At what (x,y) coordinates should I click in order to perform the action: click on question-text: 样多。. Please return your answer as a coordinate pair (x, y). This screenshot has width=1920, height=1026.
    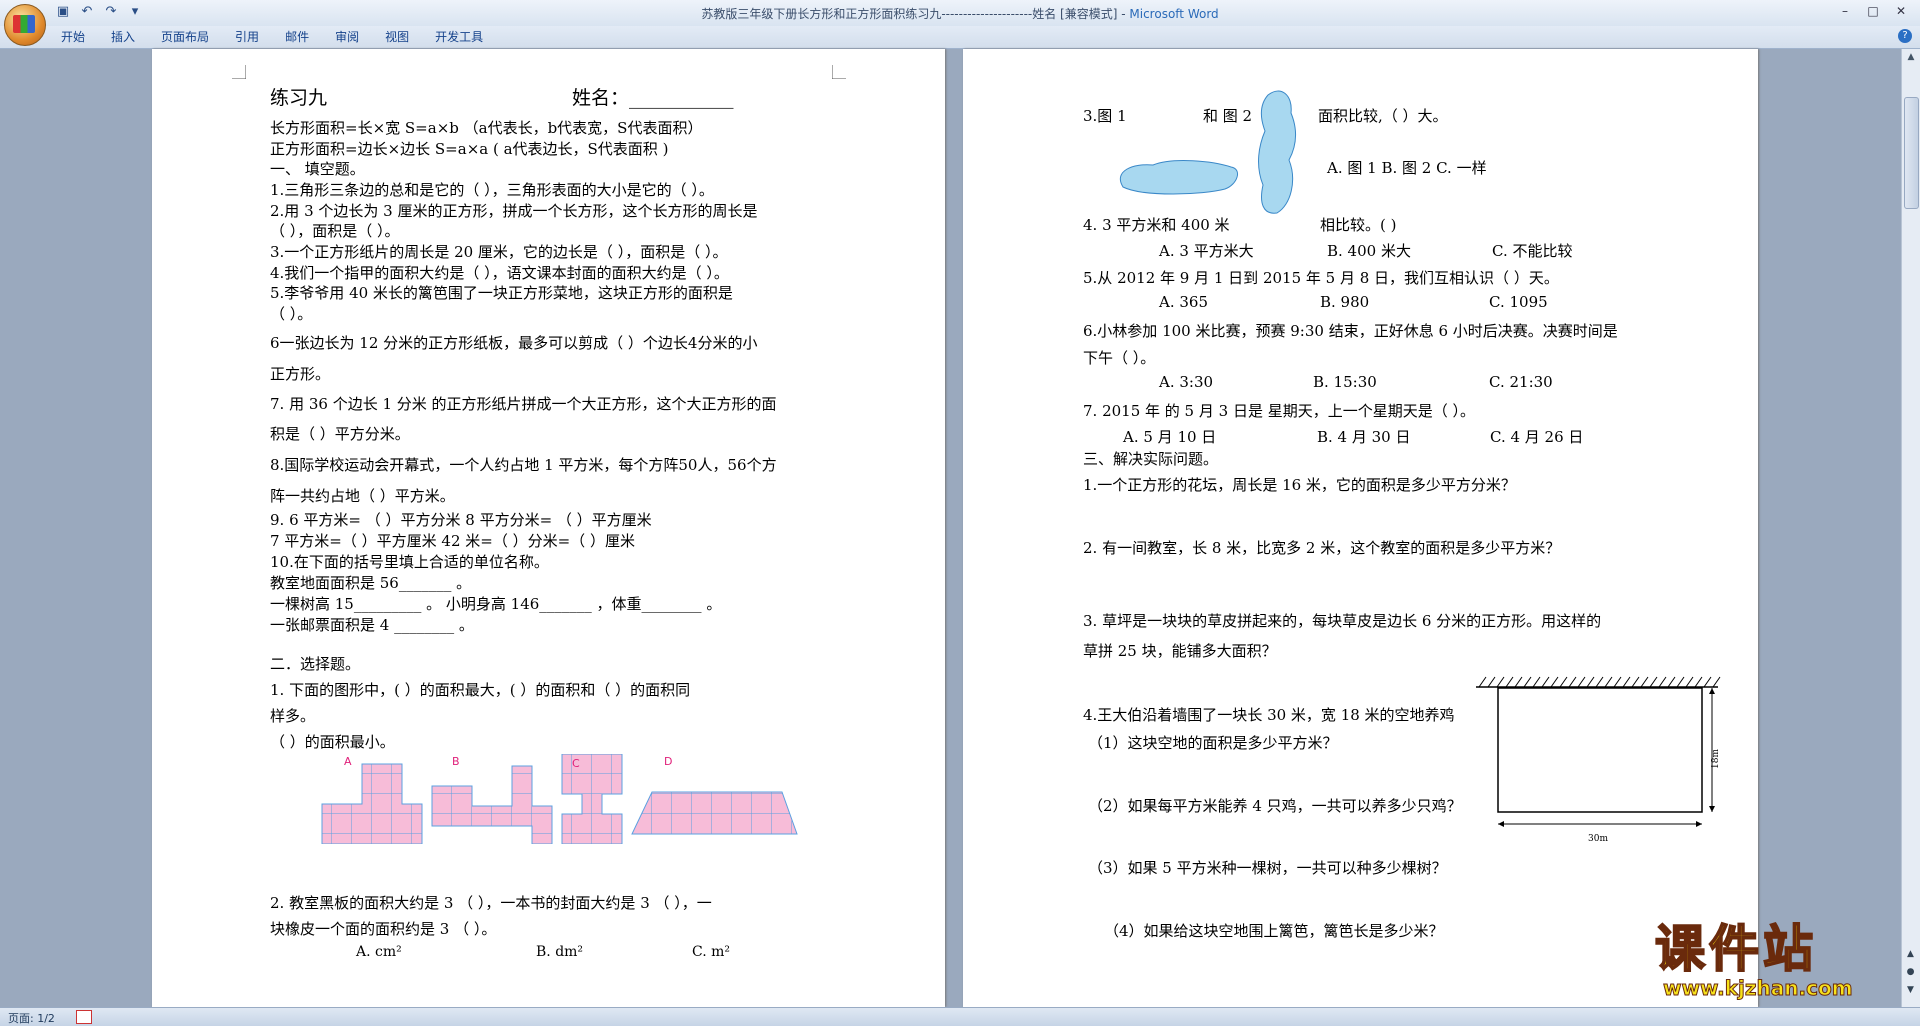
    Looking at the image, I should click on (293, 716).